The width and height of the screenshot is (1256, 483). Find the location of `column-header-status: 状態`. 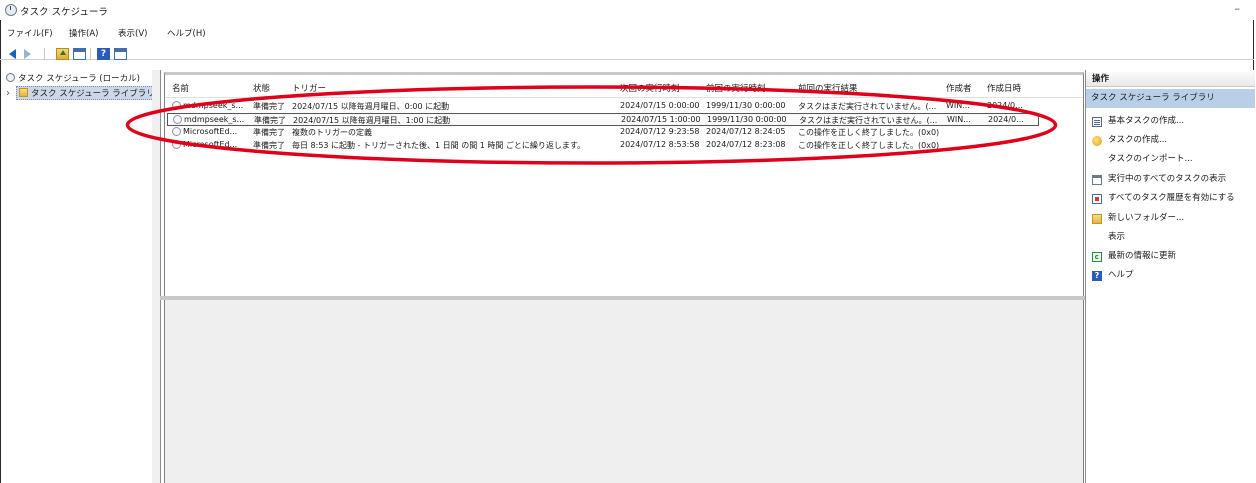

column-header-status: 状態 is located at coordinates (261, 88).